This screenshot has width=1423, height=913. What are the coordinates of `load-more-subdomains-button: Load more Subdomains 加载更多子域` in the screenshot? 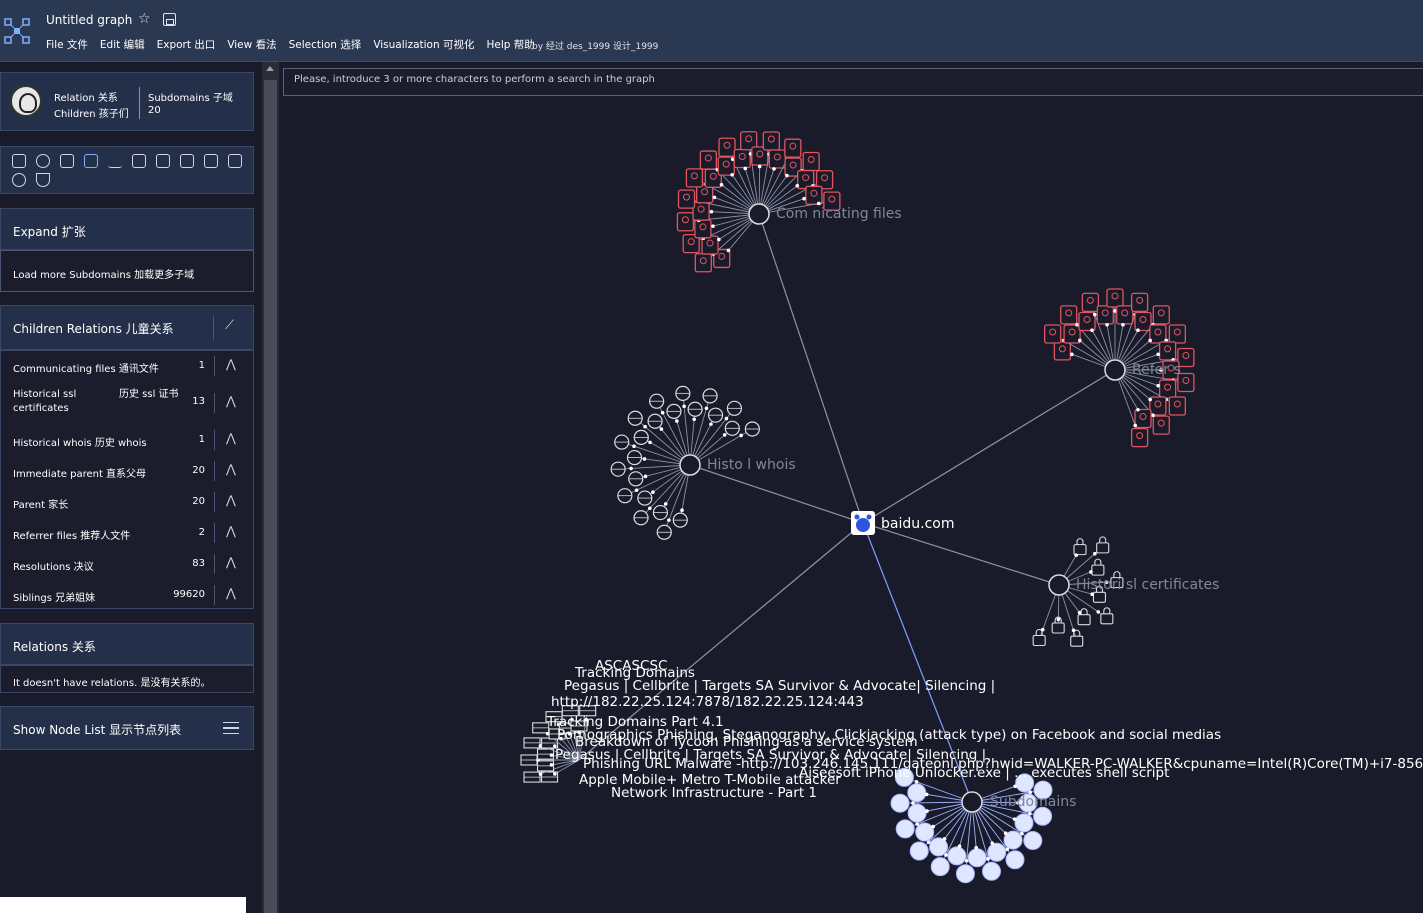 It's located at (127, 271).